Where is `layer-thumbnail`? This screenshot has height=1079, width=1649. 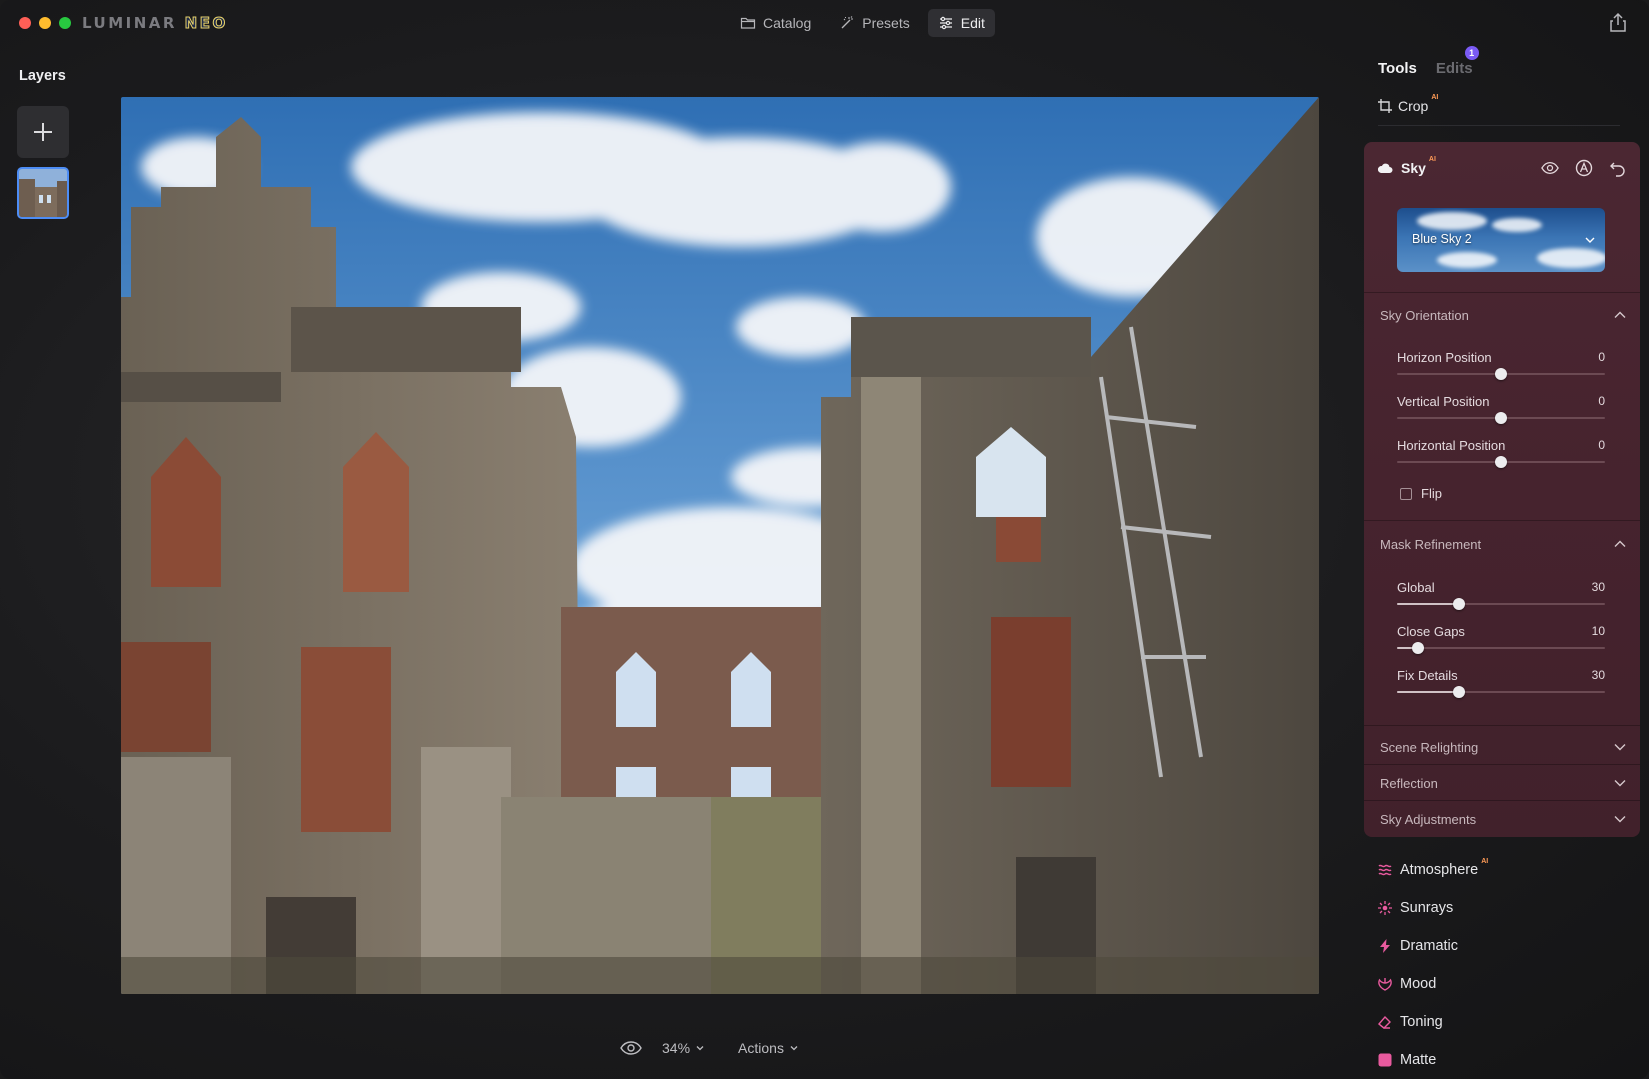 layer-thumbnail is located at coordinates (43, 193).